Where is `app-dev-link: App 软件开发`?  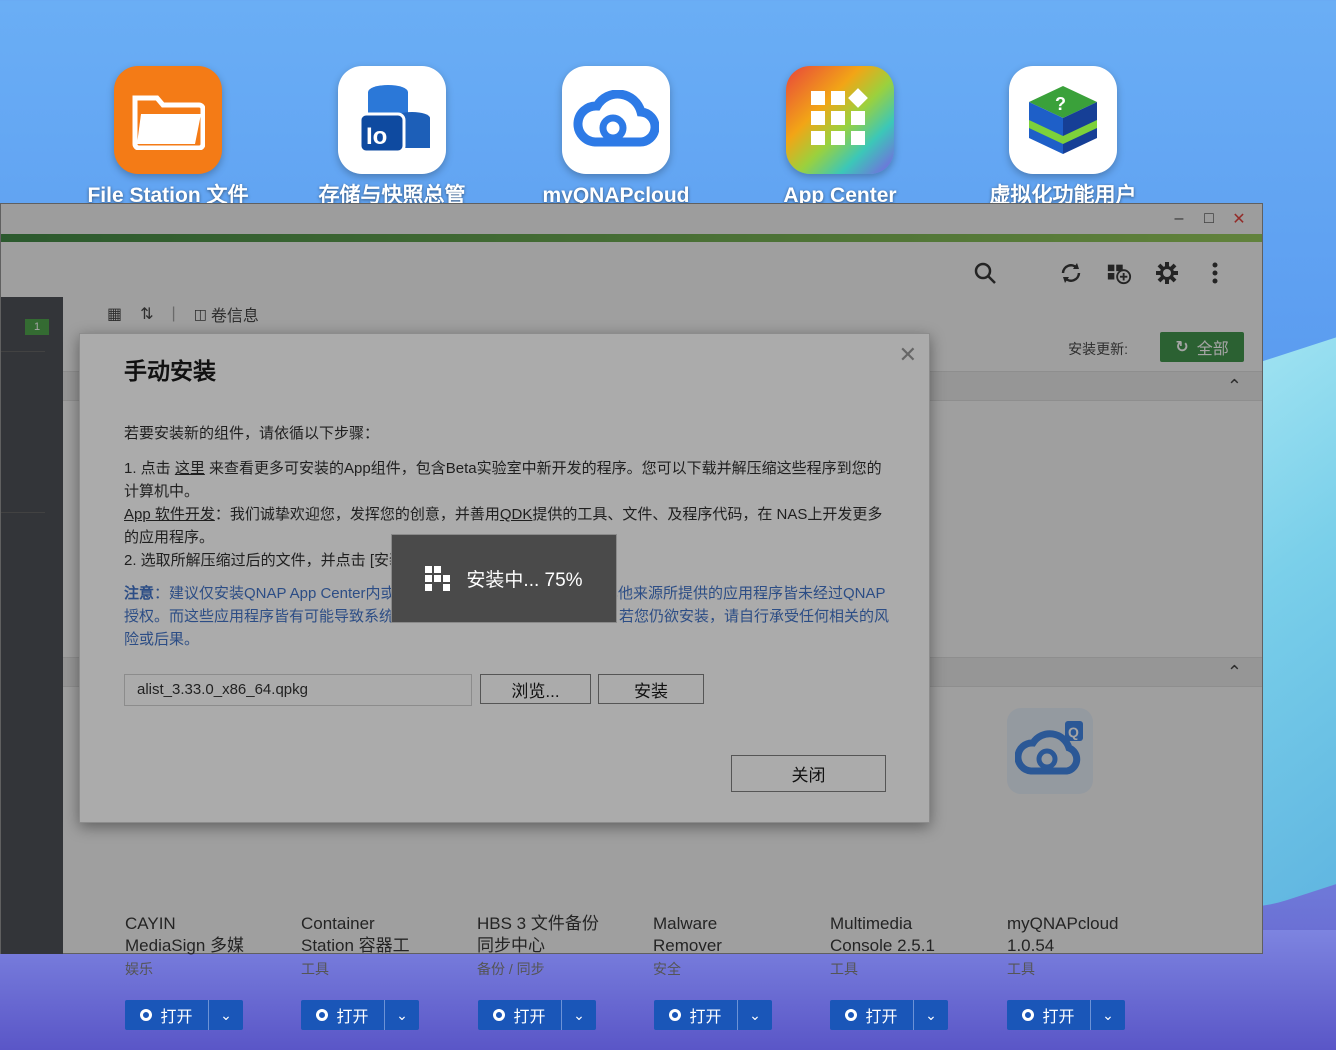 app-dev-link: App 软件开发 is located at coordinates (169, 514).